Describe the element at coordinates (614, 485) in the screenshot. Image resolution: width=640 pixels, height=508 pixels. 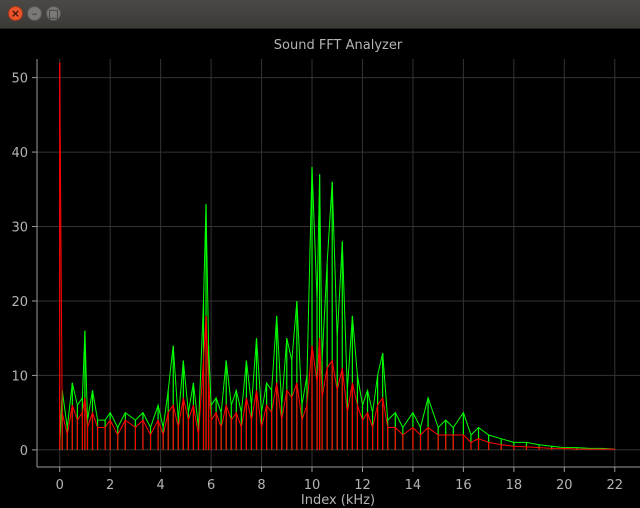
I see `x-tick-label: 22` at that location.